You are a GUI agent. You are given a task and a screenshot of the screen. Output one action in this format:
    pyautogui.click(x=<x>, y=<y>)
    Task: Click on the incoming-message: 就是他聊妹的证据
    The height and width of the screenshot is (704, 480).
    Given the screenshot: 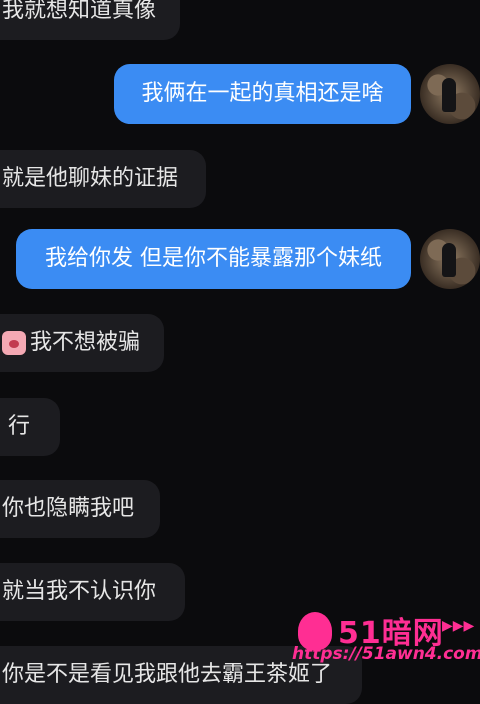 What is the action you would take?
    pyautogui.click(x=103, y=179)
    